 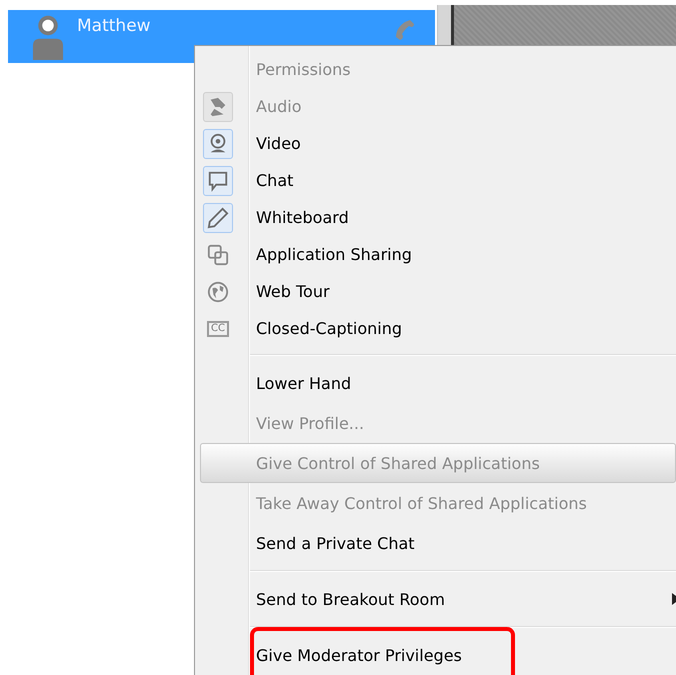 What do you see at coordinates (435, 599) in the screenshot?
I see `menu-item: Send to Breakout Room` at bounding box center [435, 599].